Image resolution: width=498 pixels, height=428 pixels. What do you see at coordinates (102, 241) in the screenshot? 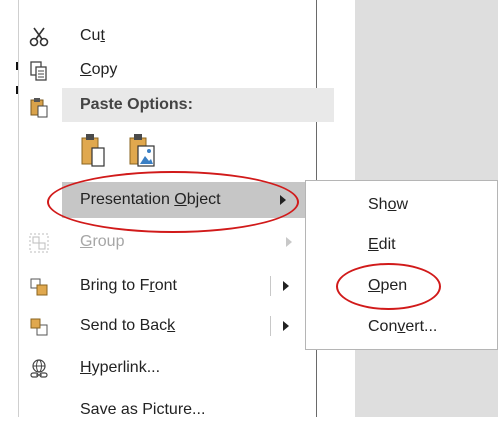
I see `menu-item-label: Group` at bounding box center [102, 241].